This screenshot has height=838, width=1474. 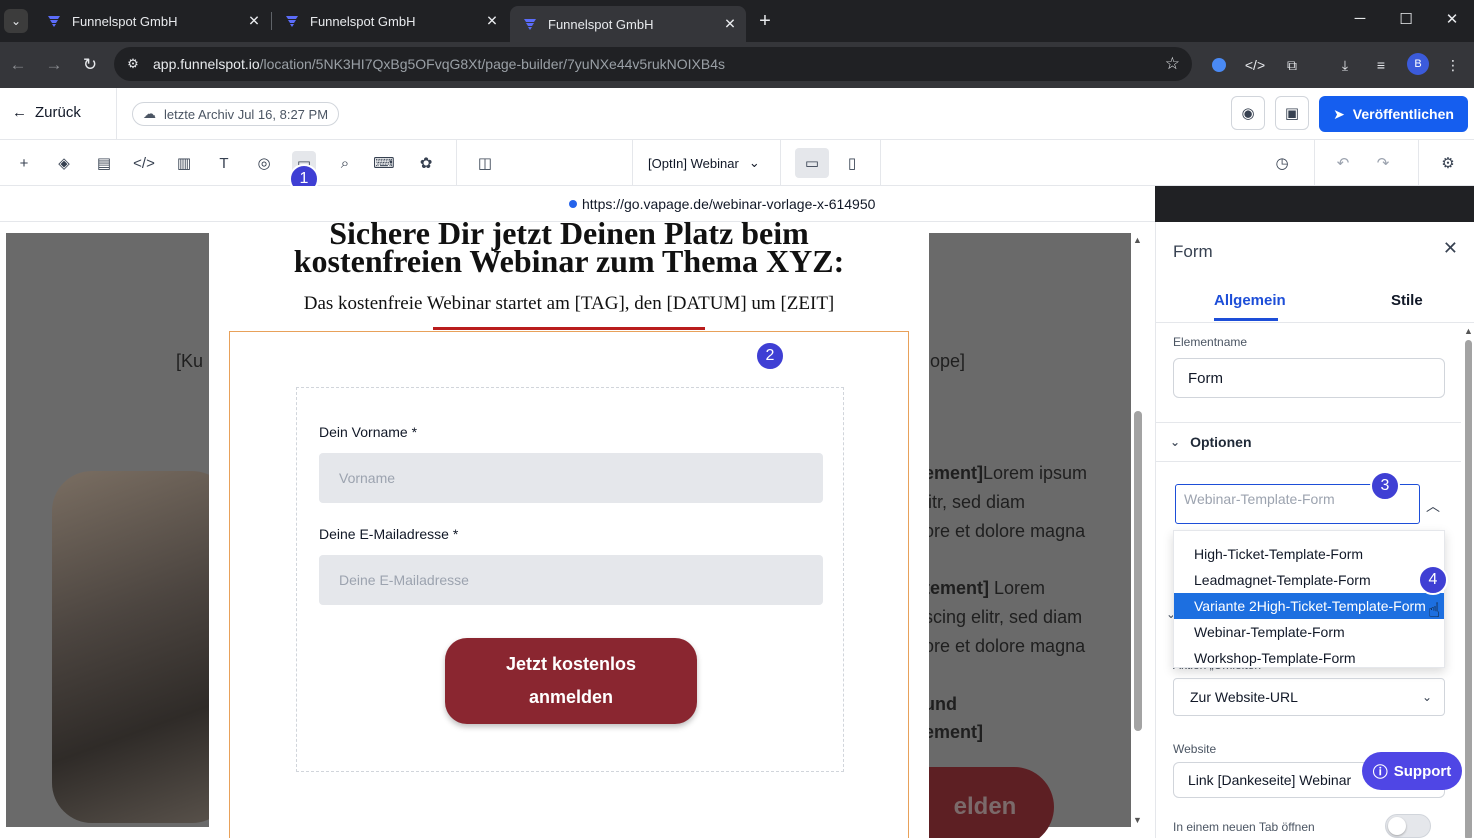 What do you see at coordinates (1418, 64) in the screenshot?
I see `profile-avatar: B` at bounding box center [1418, 64].